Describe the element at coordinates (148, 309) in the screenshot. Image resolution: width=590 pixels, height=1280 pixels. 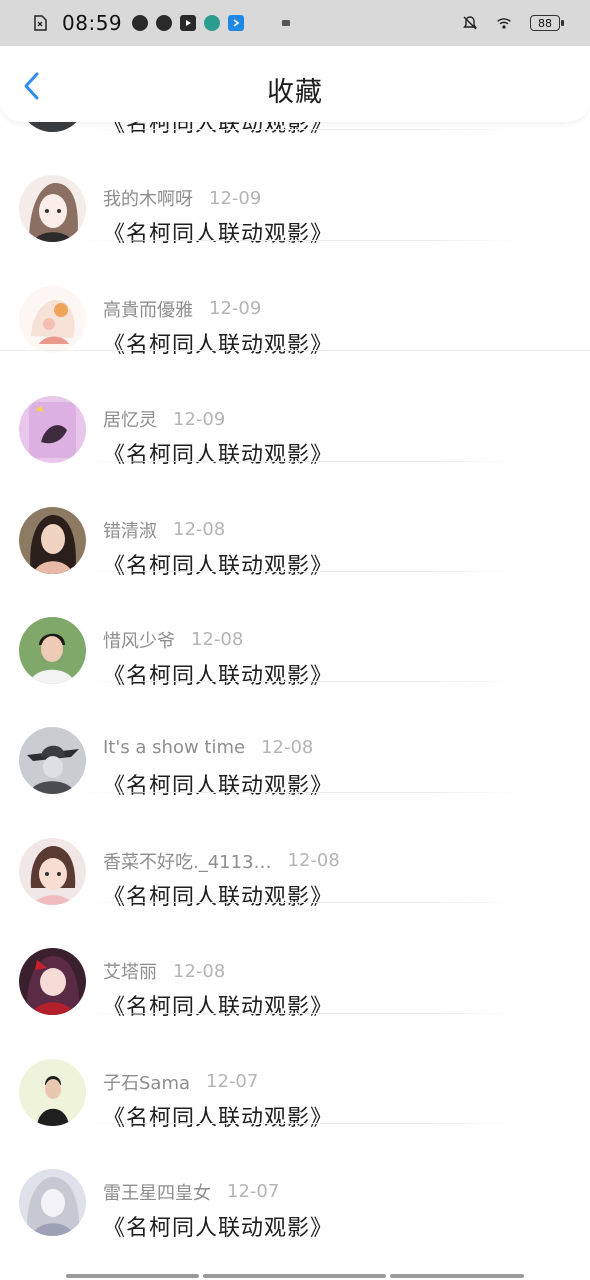
I see `item-username: 高貴而優雅` at that location.